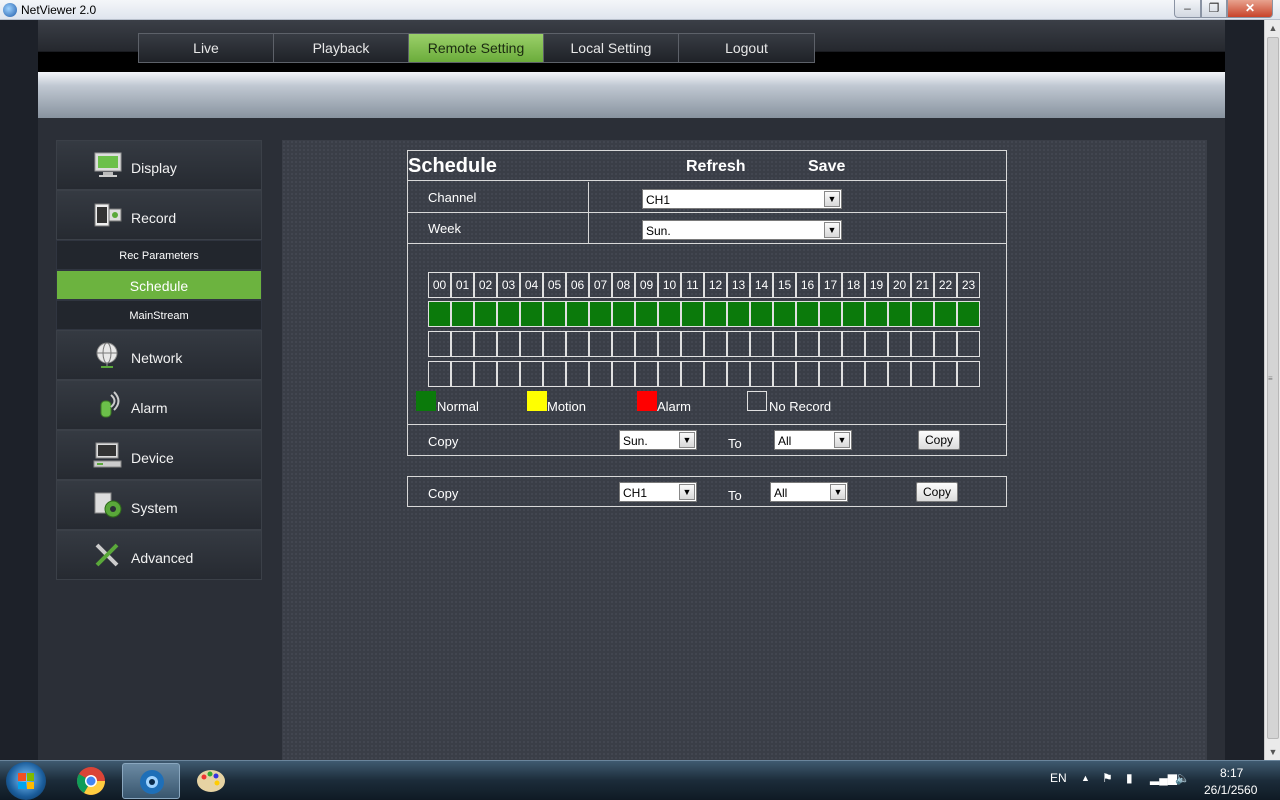  What do you see at coordinates (813, 440) in the screenshot?
I see `copy-week-to-select: All ▼` at bounding box center [813, 440].